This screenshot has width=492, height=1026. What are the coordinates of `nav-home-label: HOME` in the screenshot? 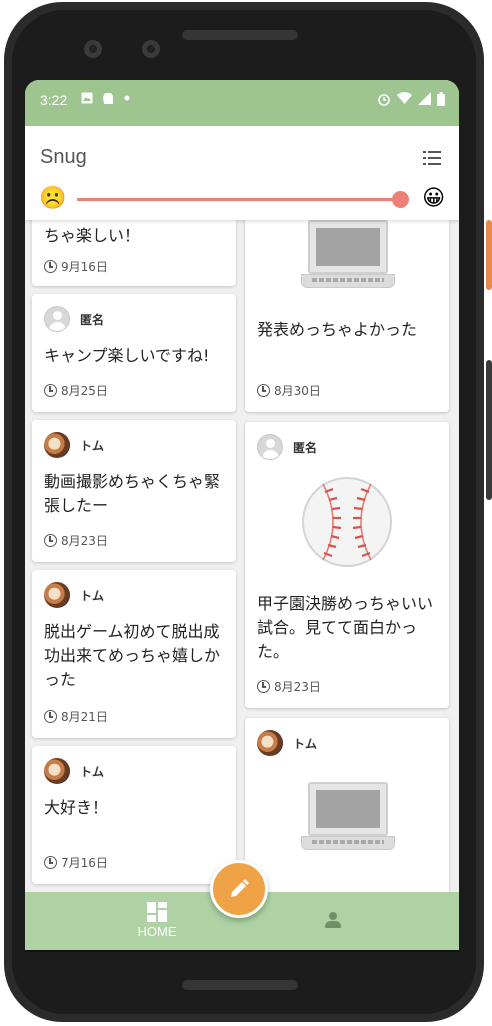 It's located at (157, 931).